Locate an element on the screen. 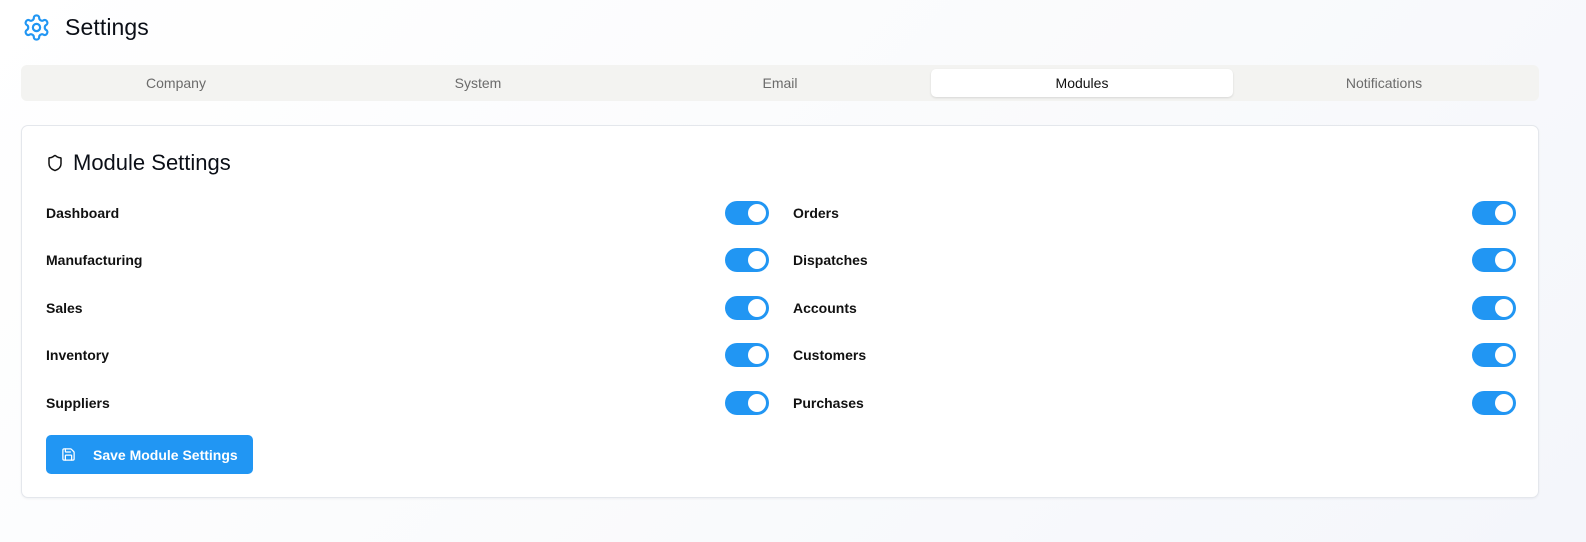 The image size is (1586, 542). save-button-label: Save Module Settings is located at coordinates (165, 454).